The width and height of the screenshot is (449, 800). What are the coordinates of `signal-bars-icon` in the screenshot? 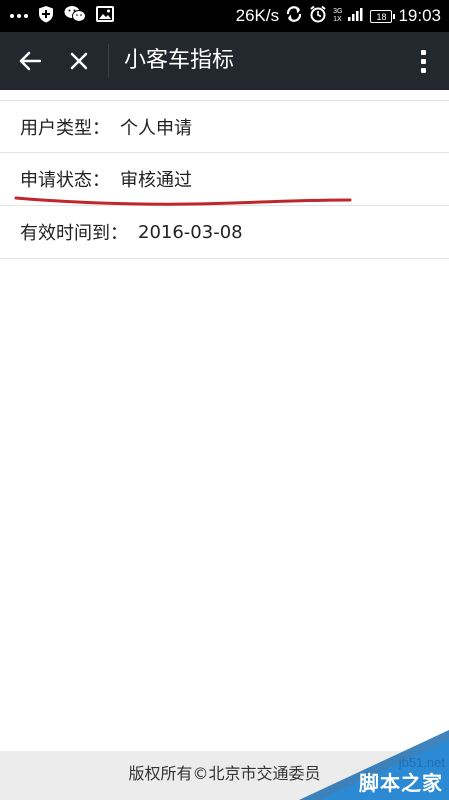 It's located at (356, 16).